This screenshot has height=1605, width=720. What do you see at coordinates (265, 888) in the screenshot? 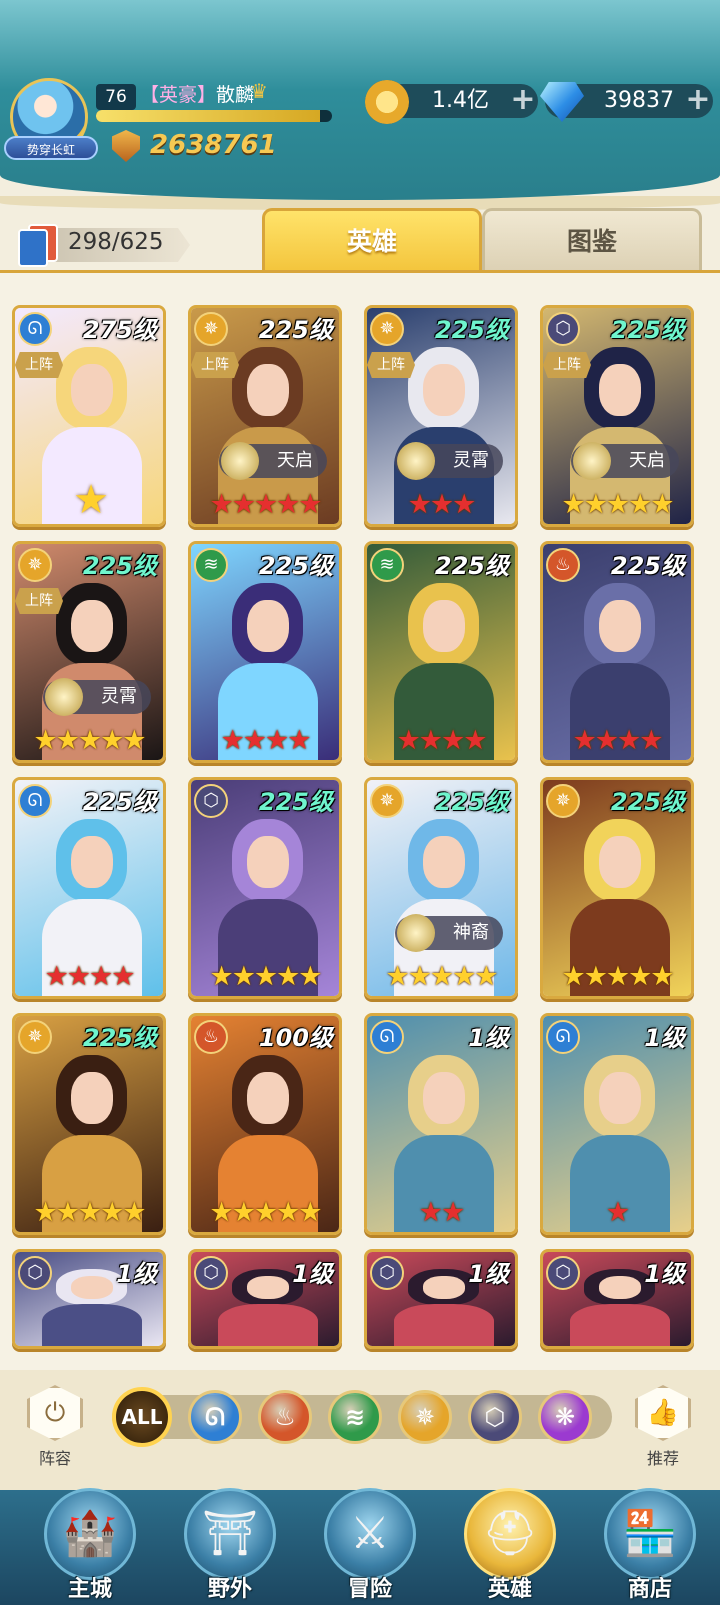
I see `hero-card: ⬡ 225级 ★★★★★` at bounding box center [265, 888].